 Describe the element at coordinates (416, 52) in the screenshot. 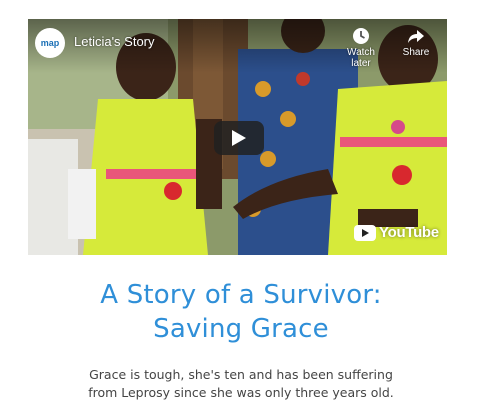

I see `share-label: Share` at that location.